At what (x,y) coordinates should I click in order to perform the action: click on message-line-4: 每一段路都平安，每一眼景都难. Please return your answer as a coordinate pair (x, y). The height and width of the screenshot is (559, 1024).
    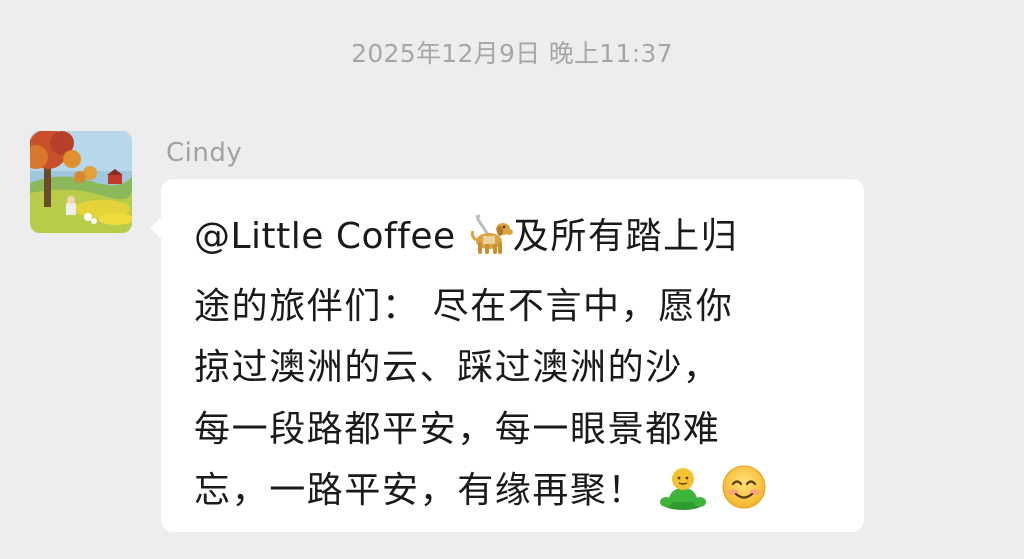
    Looking at the image, I should click on (457, 429).